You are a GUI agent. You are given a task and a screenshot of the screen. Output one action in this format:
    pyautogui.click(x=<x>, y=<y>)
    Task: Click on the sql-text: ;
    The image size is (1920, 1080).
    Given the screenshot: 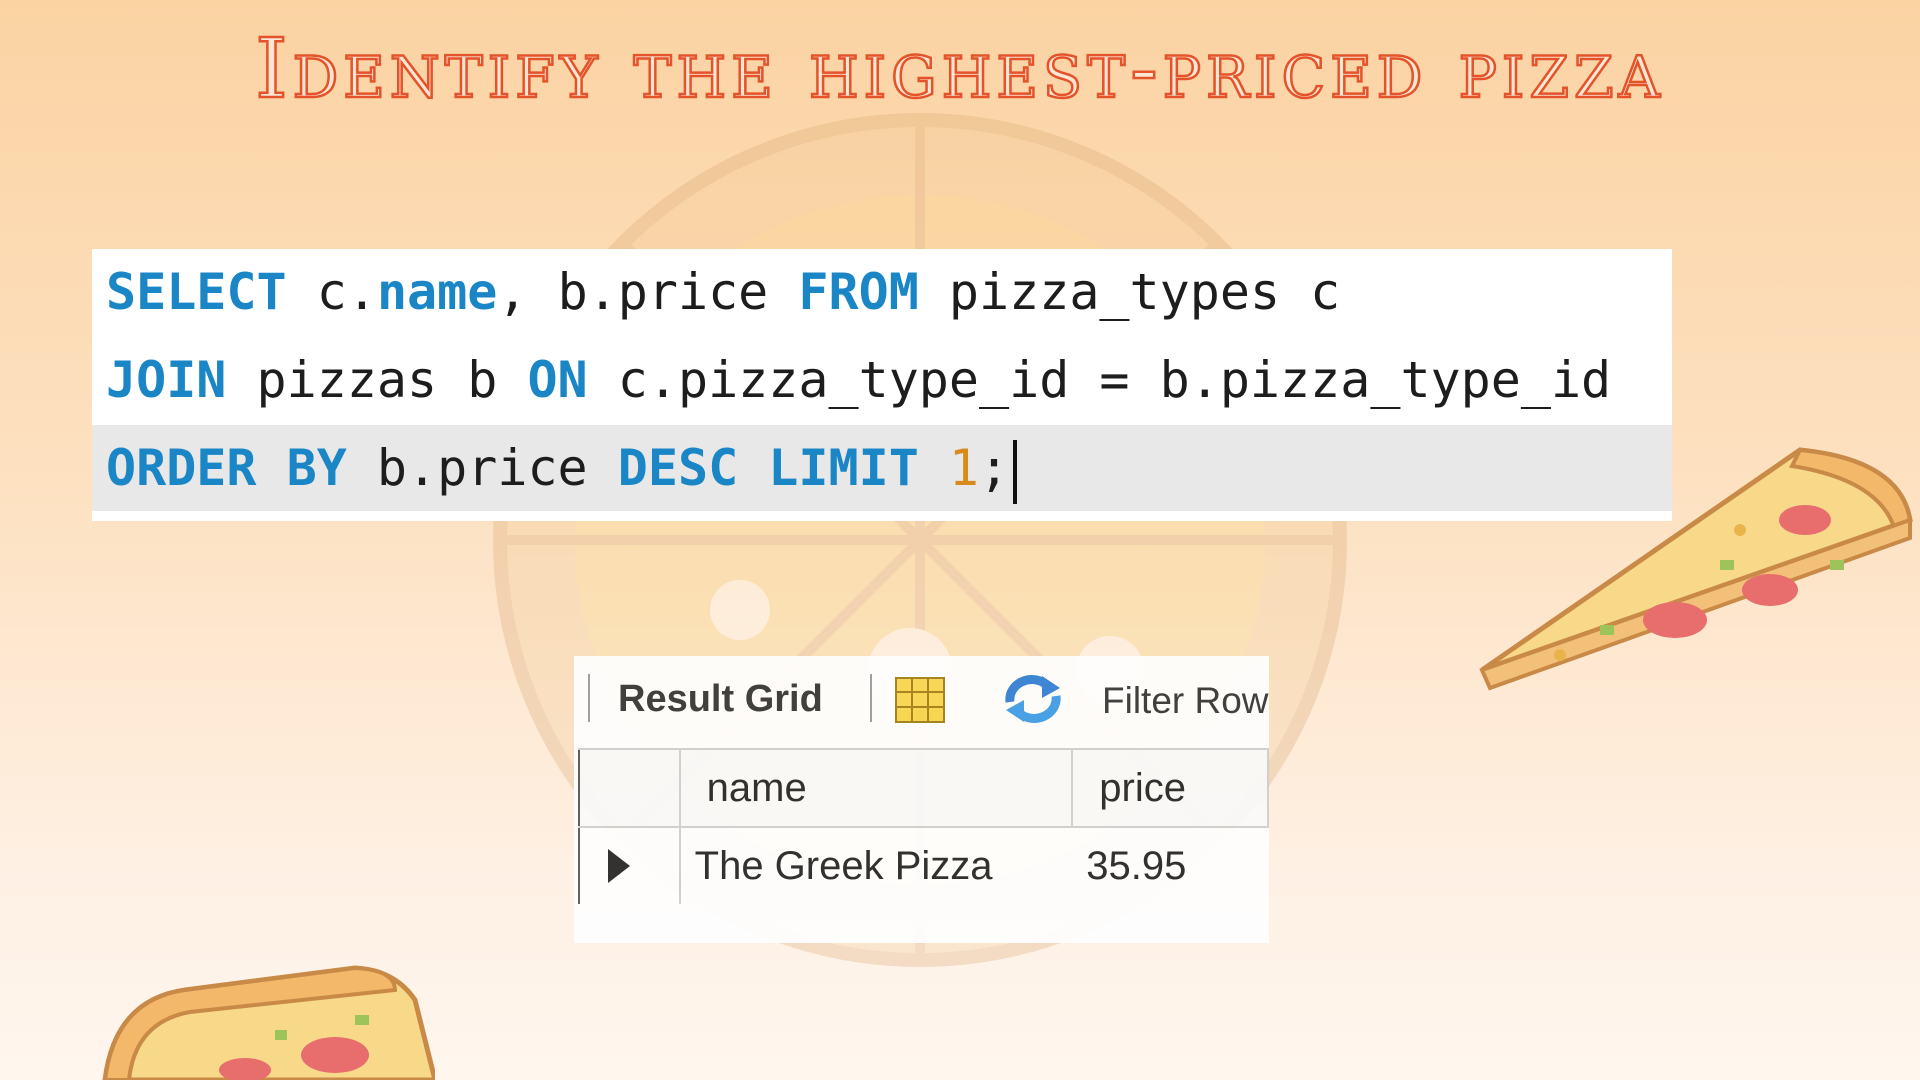 What is the action you would take?
    pyautogui.click(x=994, y=468)
    